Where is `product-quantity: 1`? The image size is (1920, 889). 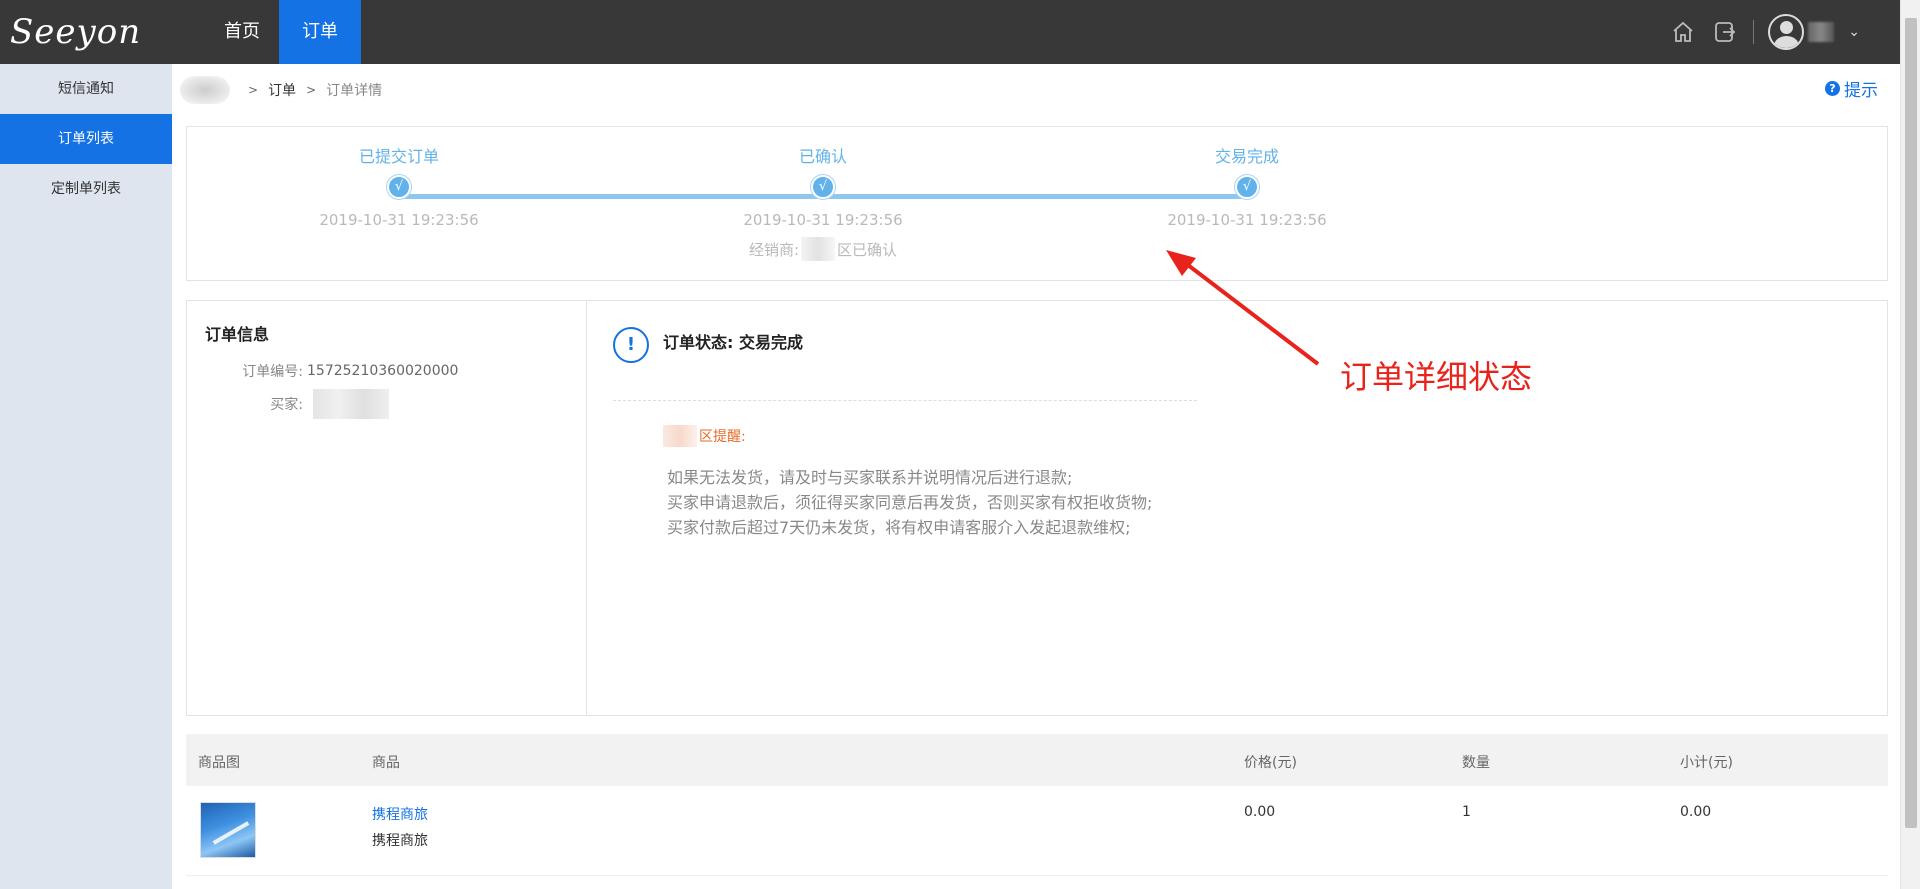 product-quantity: 1 is located at coordinates (1466, 812).